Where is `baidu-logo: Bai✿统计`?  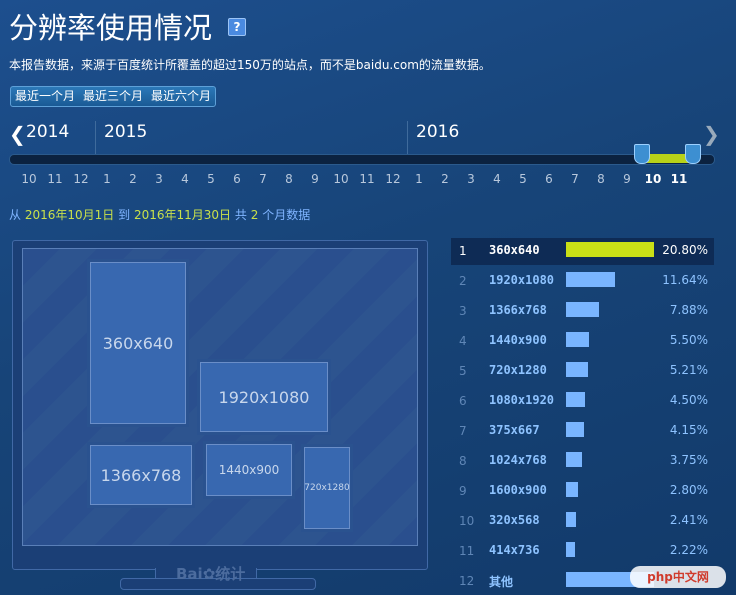
baidu-logo: Bai✿统计 is located at coordinates (210, 573).